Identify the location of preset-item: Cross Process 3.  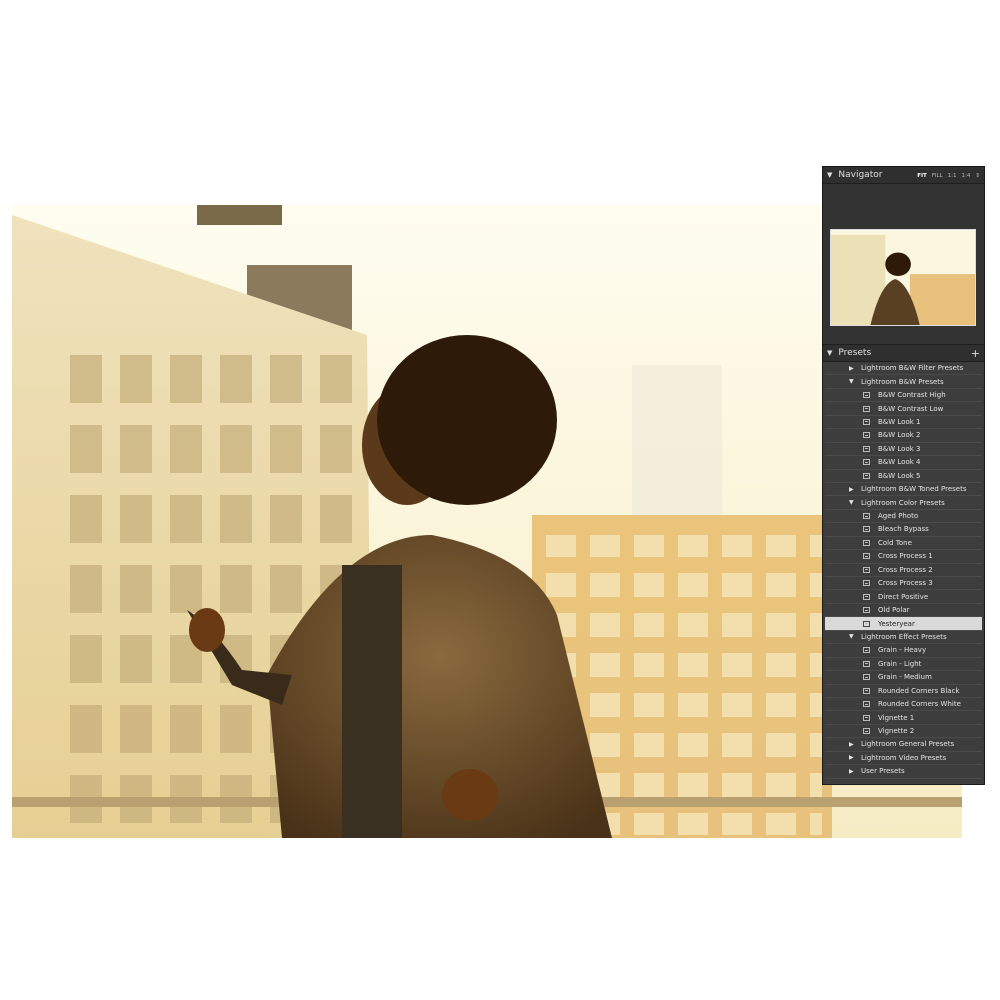
(903, 584).